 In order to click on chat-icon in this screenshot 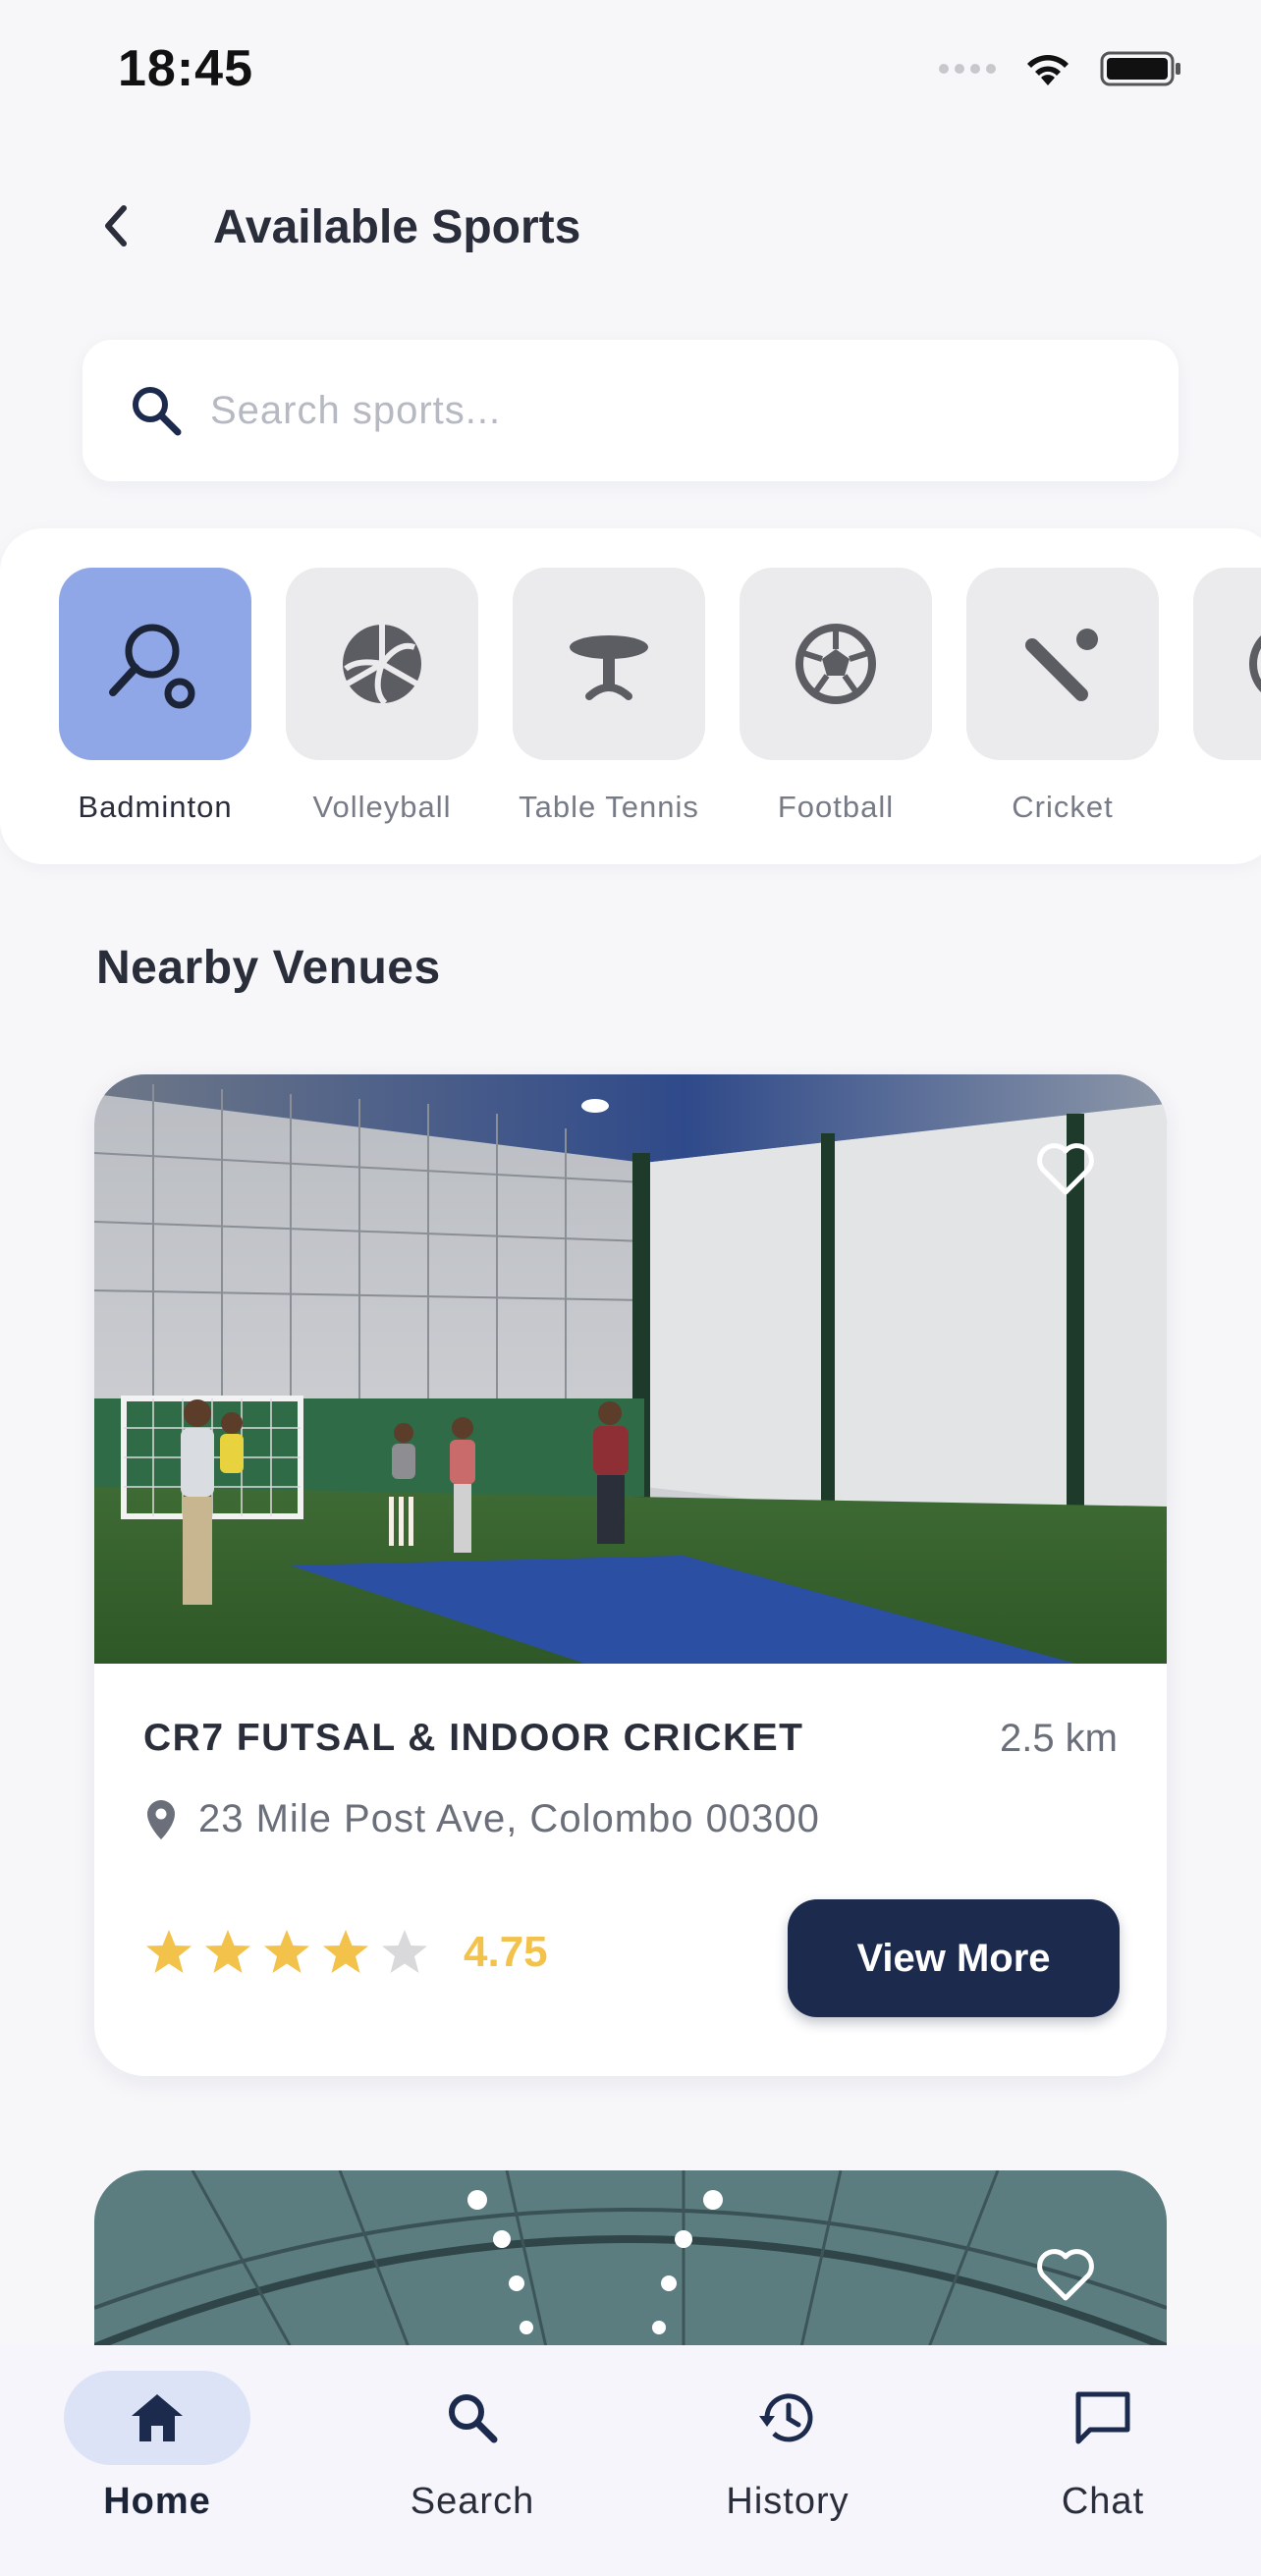, I will do `click(1102, 2417)`.